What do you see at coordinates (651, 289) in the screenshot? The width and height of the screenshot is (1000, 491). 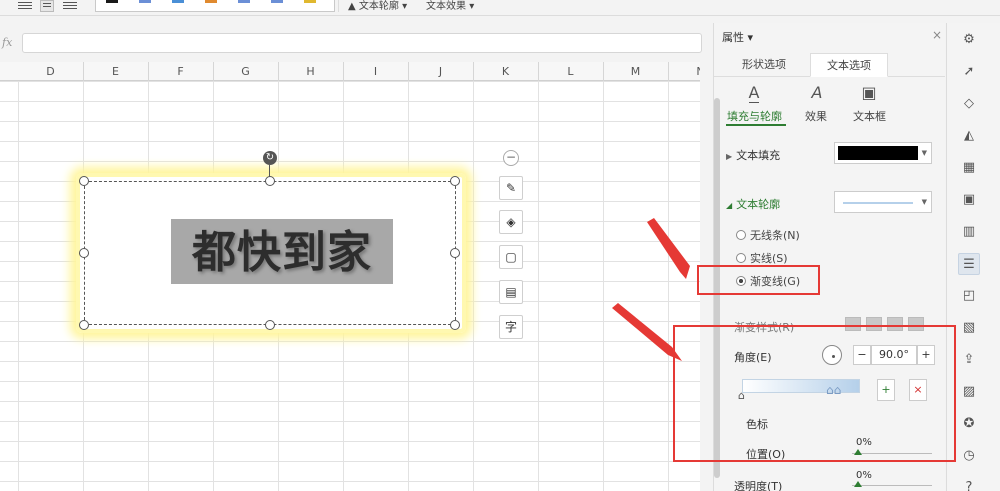 I see `annotation-arrows` at bounding box center [651, 289].